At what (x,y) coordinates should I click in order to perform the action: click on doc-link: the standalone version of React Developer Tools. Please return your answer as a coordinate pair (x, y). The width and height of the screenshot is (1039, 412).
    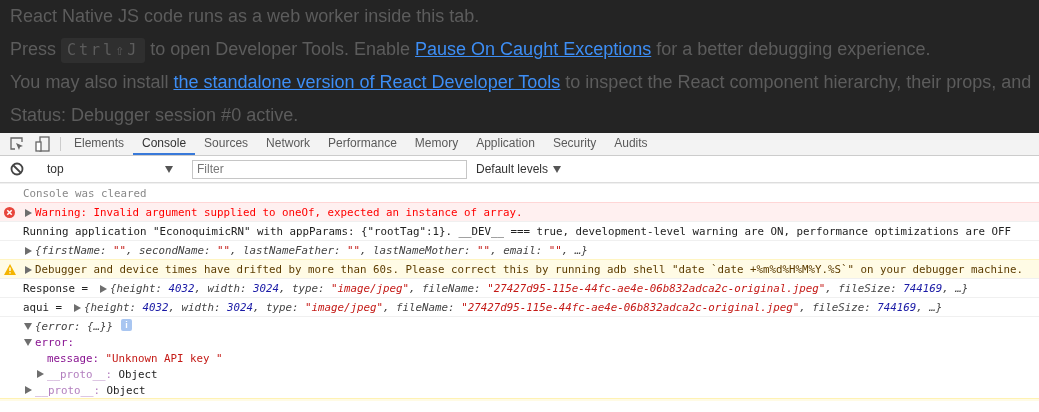
    Looking at the image, I should click on (367, 82).